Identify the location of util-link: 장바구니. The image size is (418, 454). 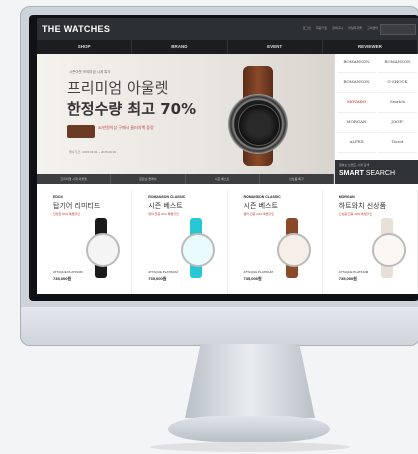
(337, 28).